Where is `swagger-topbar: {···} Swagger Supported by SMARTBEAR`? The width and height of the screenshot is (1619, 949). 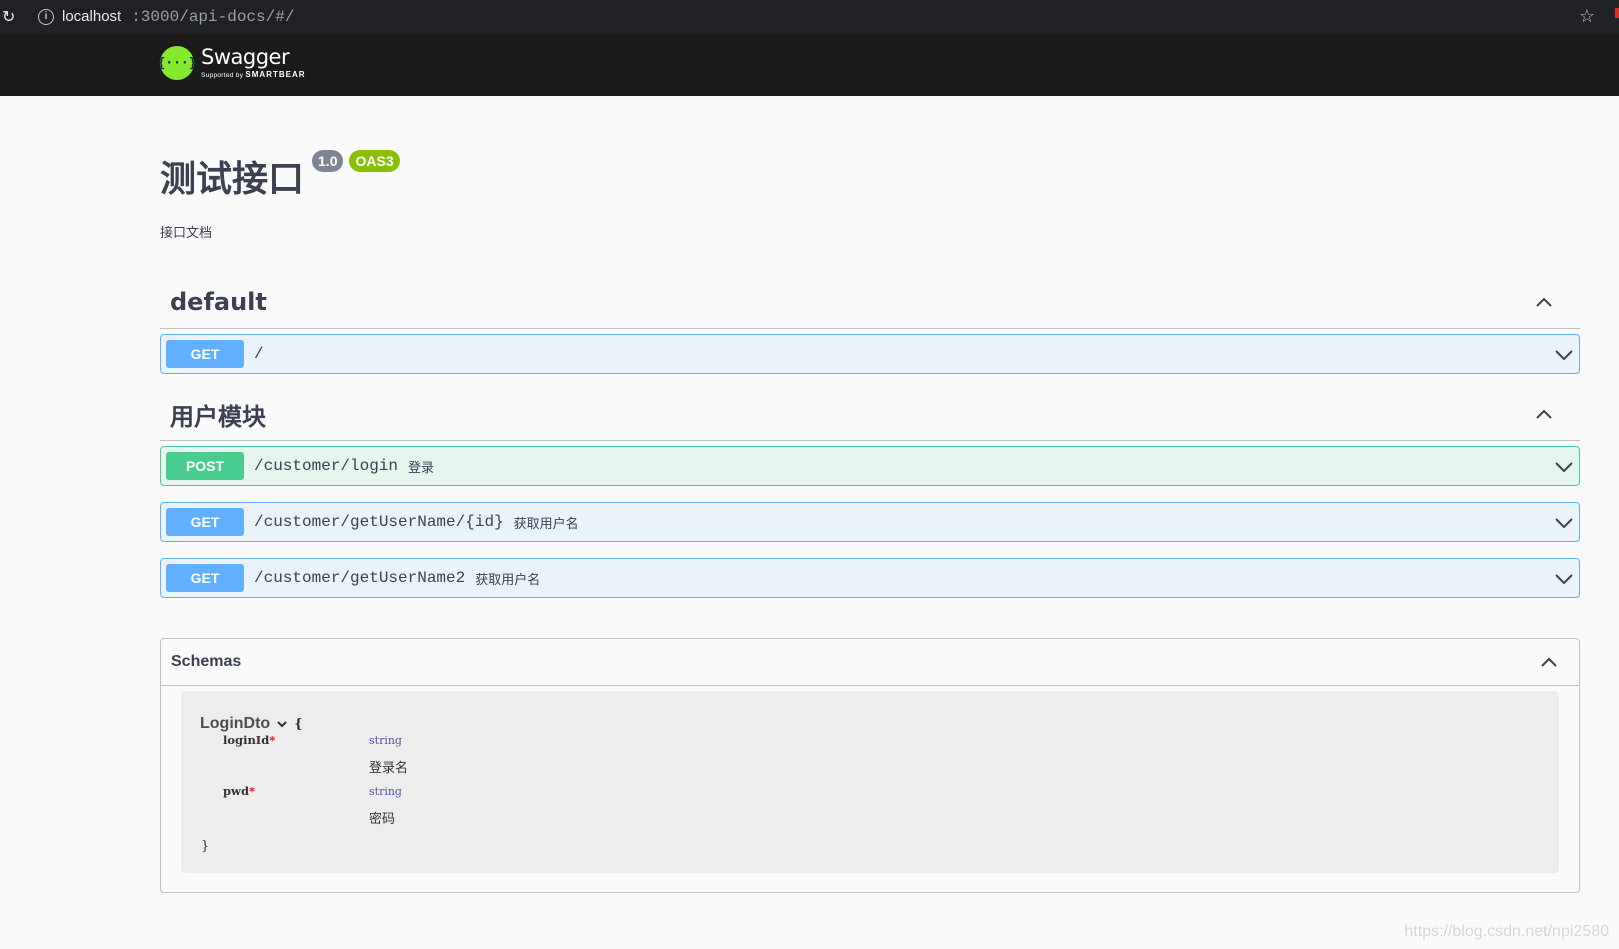
swagger-topbar: {···} Swagger Supported by SMARTBEAR is located at coordinates (809, 65).